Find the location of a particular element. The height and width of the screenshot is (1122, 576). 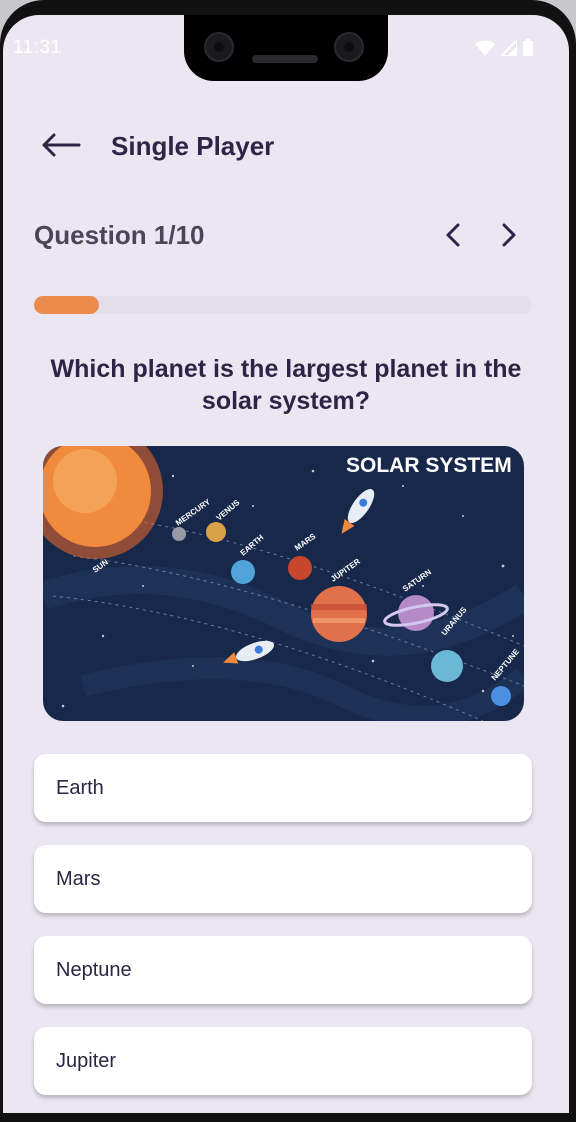

progress-bar is located at coordinates (283, 305).